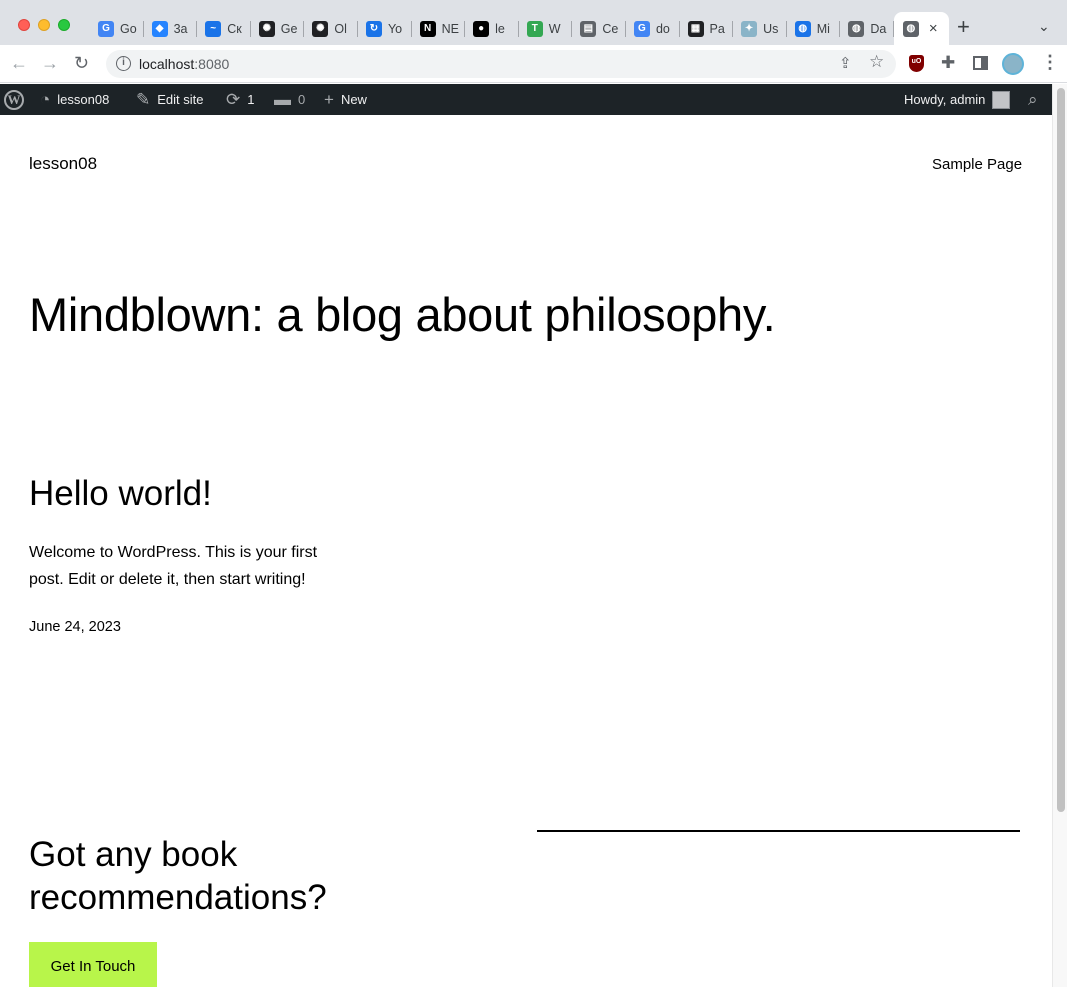 The height and width of the screenshot is (987, 1067). What do you see at coordinates (81, 63) in the screenshot?
I see `reload-icon: ↻` at bounding box center [81, 63].